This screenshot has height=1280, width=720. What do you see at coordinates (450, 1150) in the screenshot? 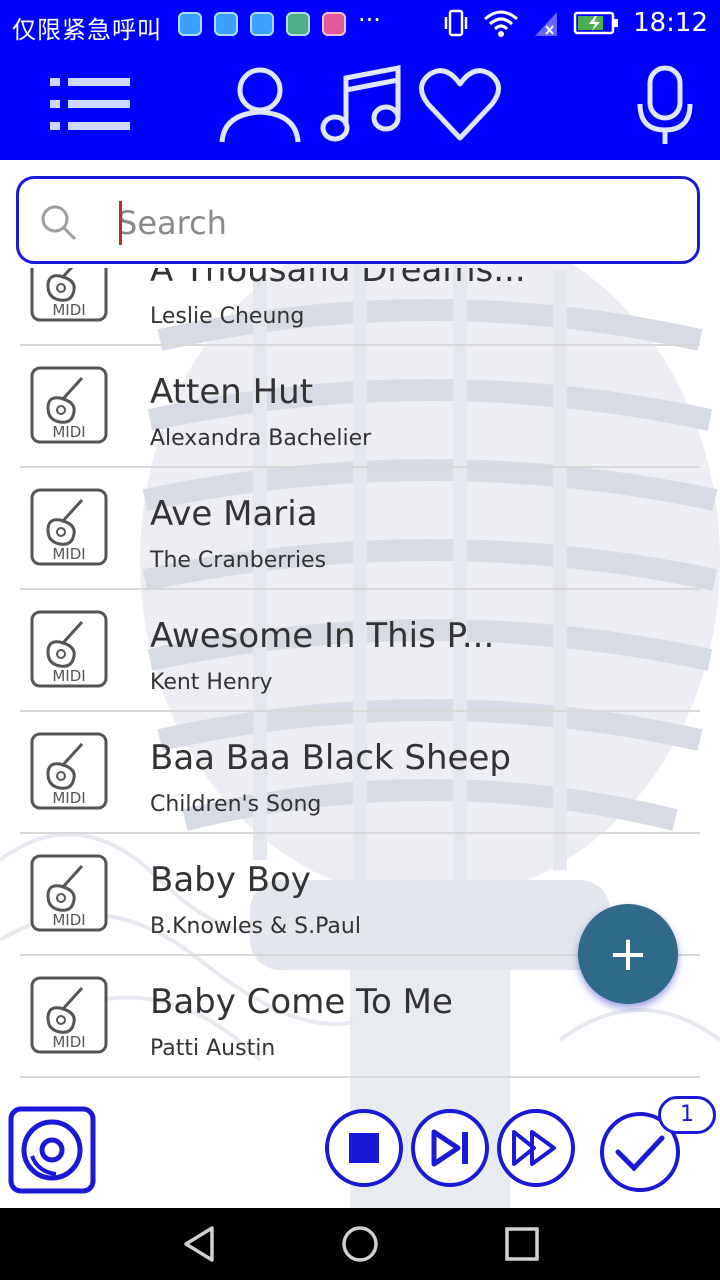
I see `skip-next-icon` at bounding box center [450, 1150].